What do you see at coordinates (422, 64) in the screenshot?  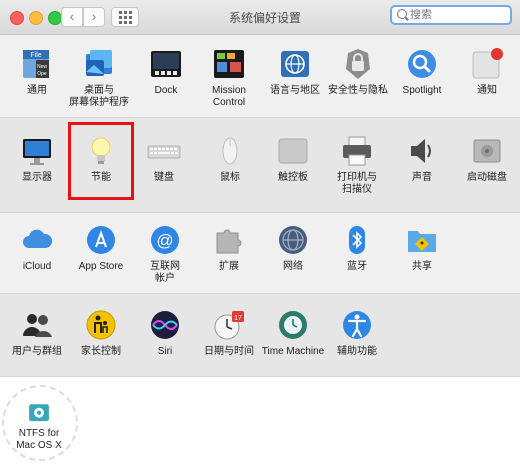 I see `spotlight-icon` at bounding box center [422, 64].